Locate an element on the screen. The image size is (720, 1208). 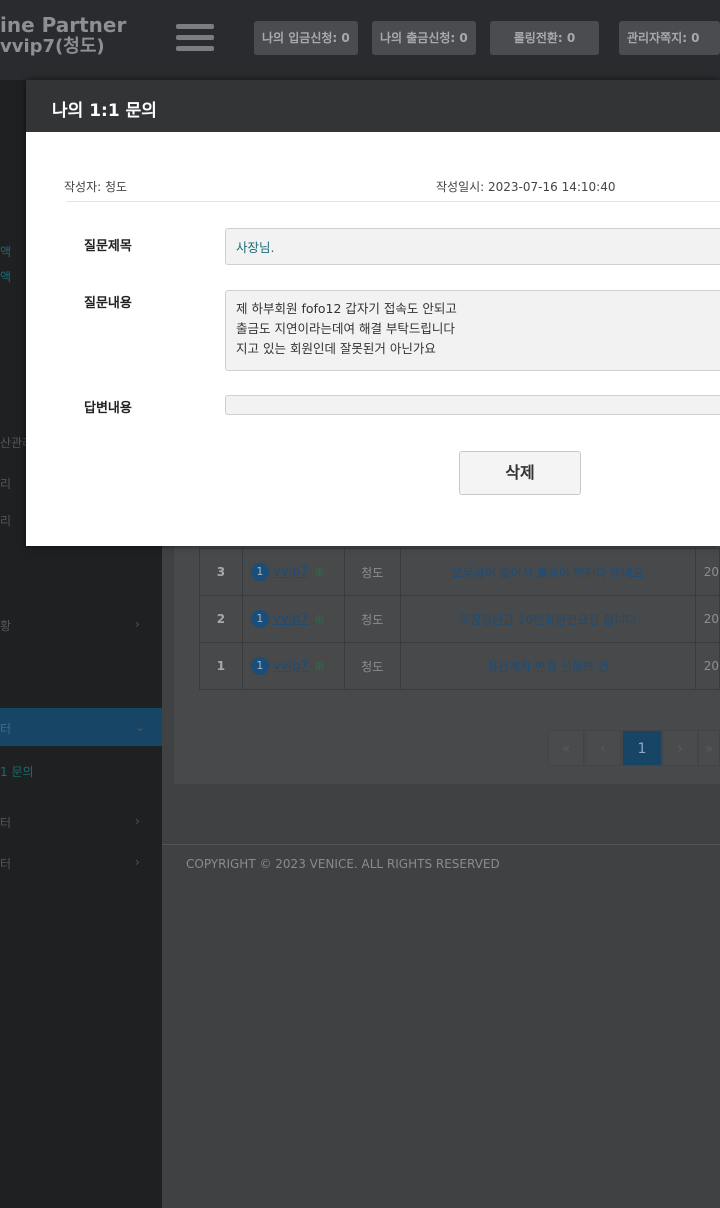
row-number: 2 is located at coordinates (221, 619).